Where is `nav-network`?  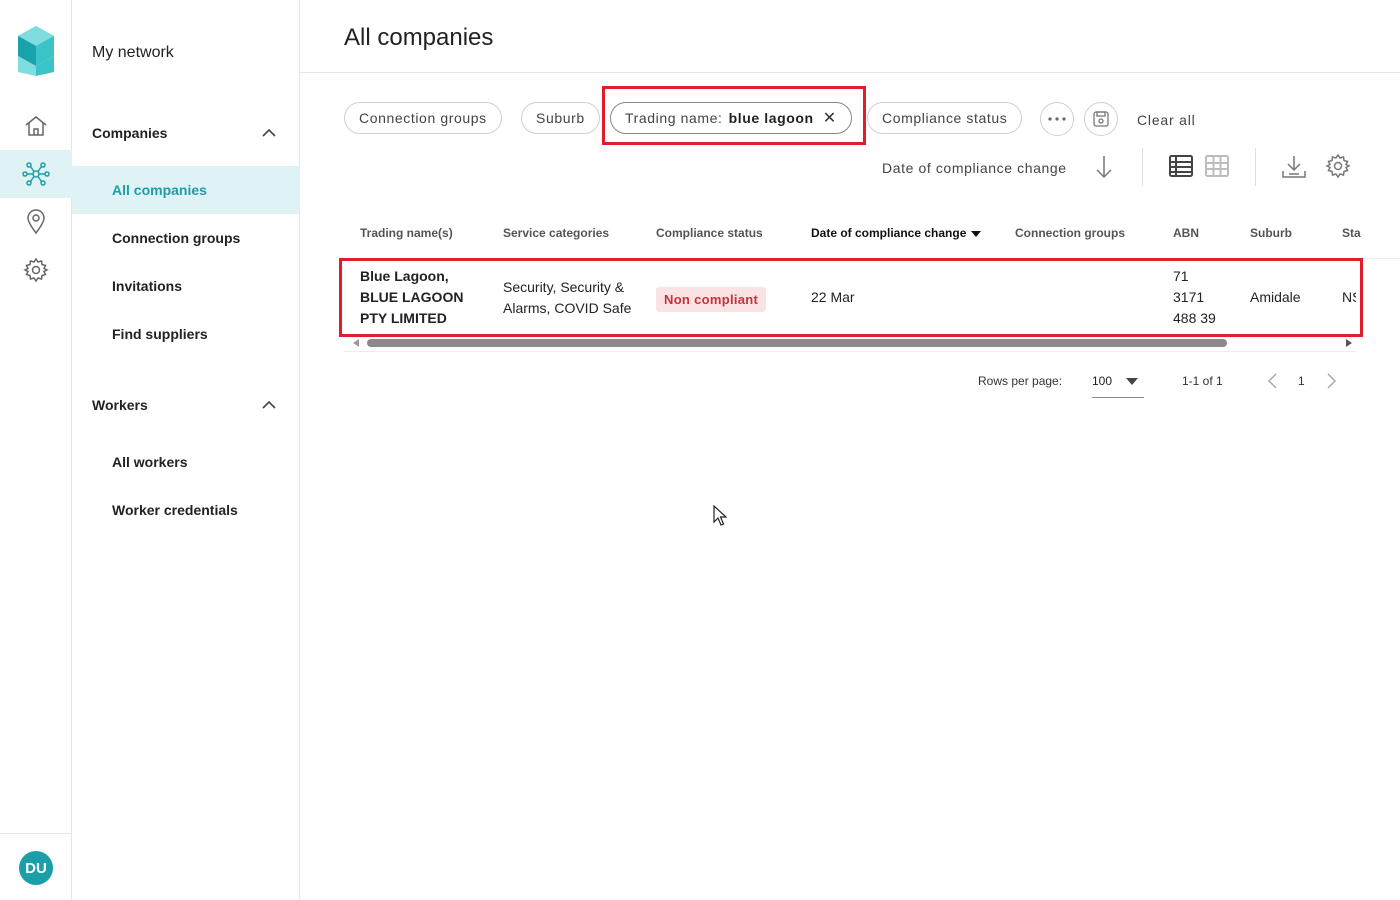
nav-network is located at coordinates (36, 174).